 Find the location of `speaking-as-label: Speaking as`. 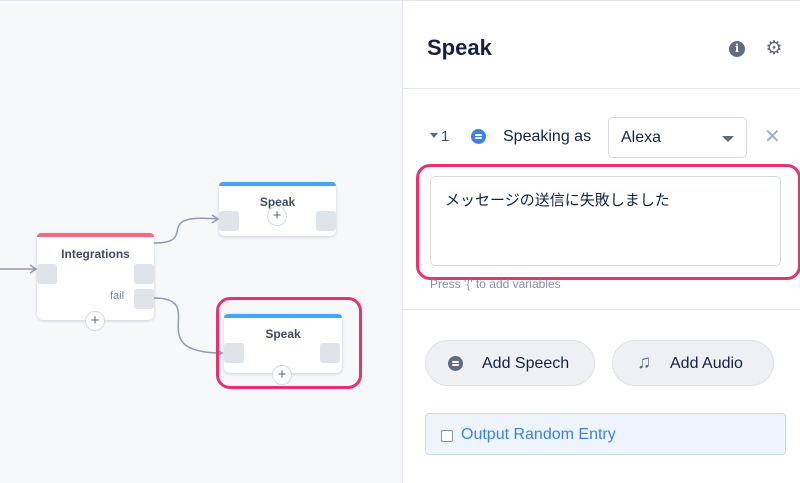

speaking-as-label: Speaking as is located at coordinates (547, 136).